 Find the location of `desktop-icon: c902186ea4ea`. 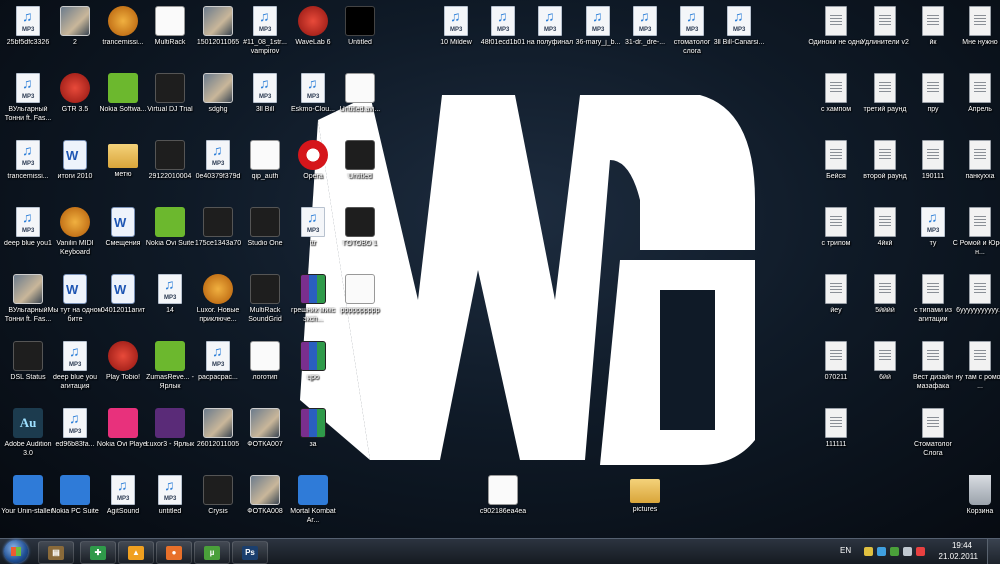

desktop-icon: c902186ea4ea is located at coordinates (503, 504).